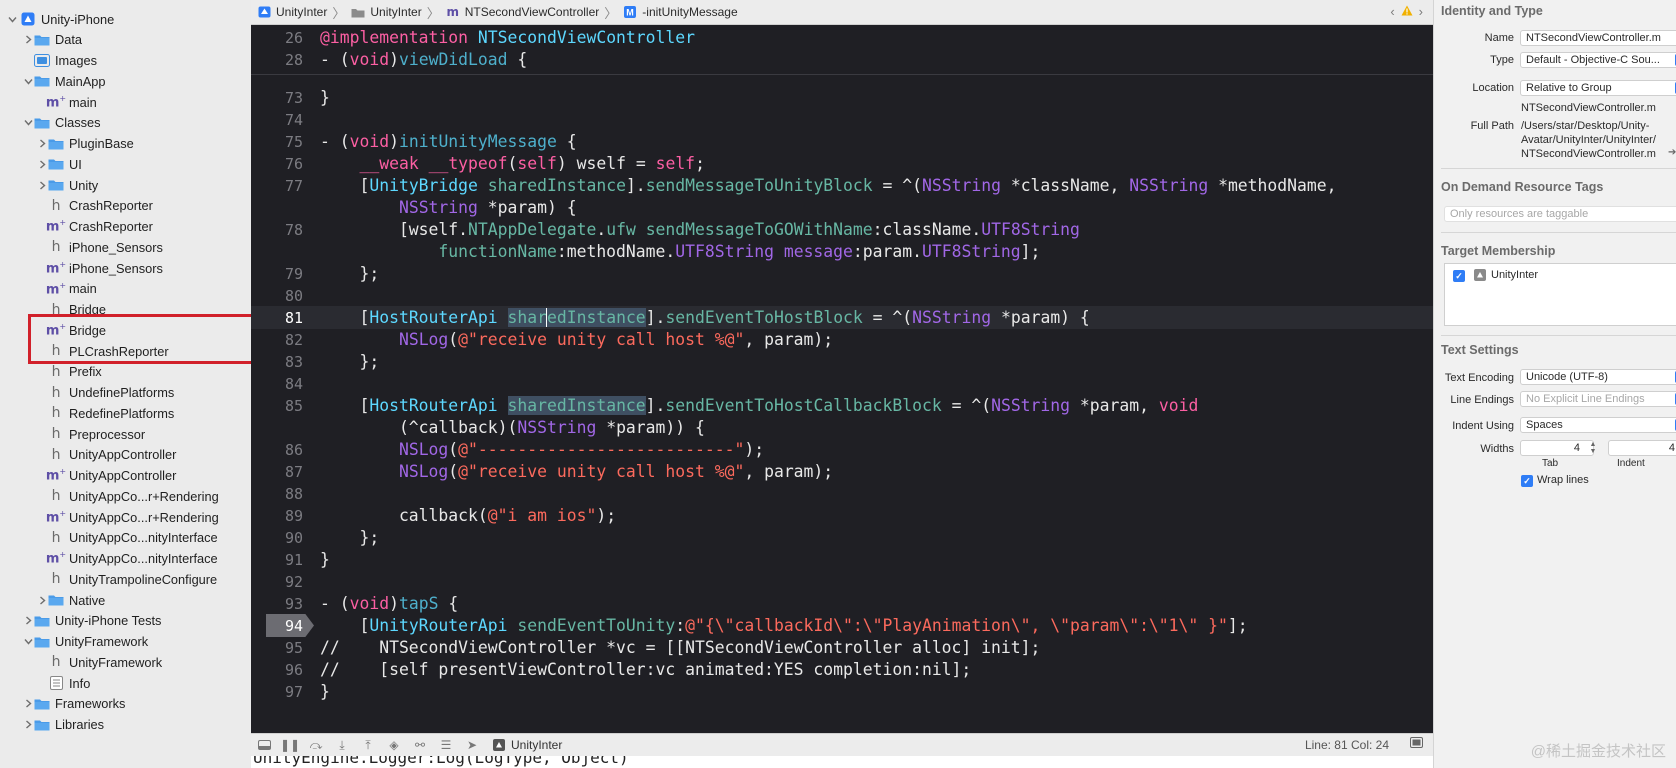  I want to click on navigator-item: h UnityTrampolineConfigure, so click(125, 579).